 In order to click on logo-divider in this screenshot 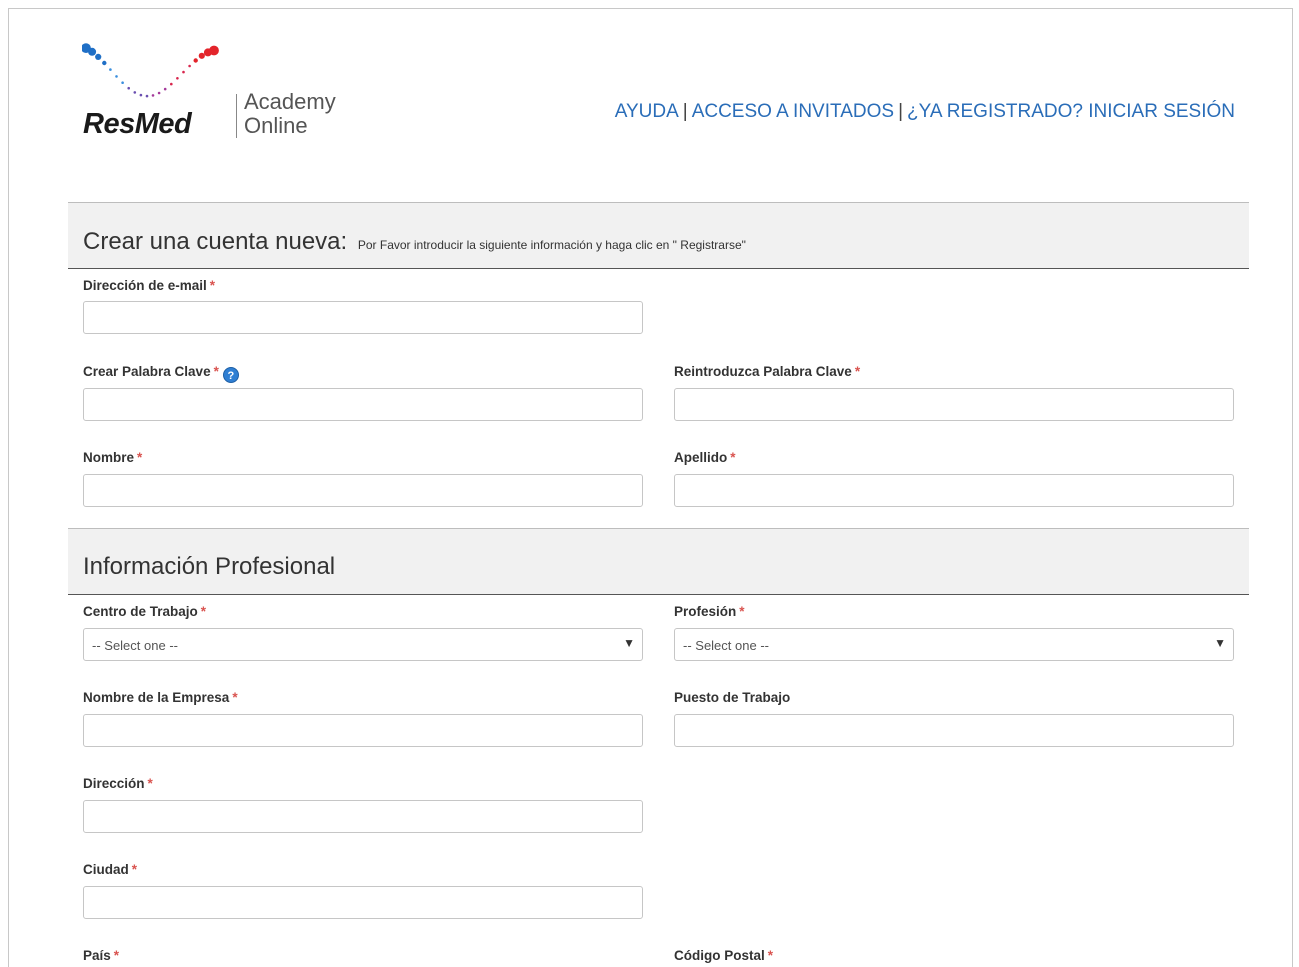, I will do `click(236, 116)`.